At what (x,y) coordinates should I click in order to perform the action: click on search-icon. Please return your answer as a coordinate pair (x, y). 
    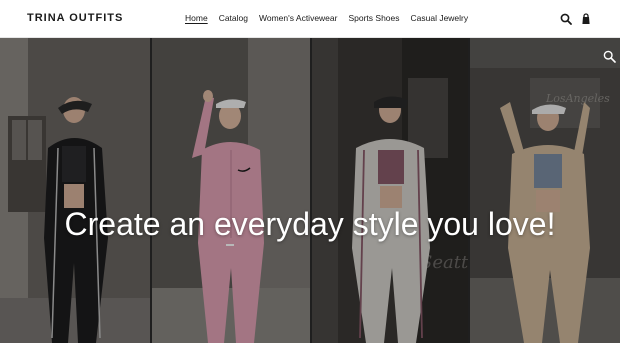
    Looking at the image, I should click on (566, 21).